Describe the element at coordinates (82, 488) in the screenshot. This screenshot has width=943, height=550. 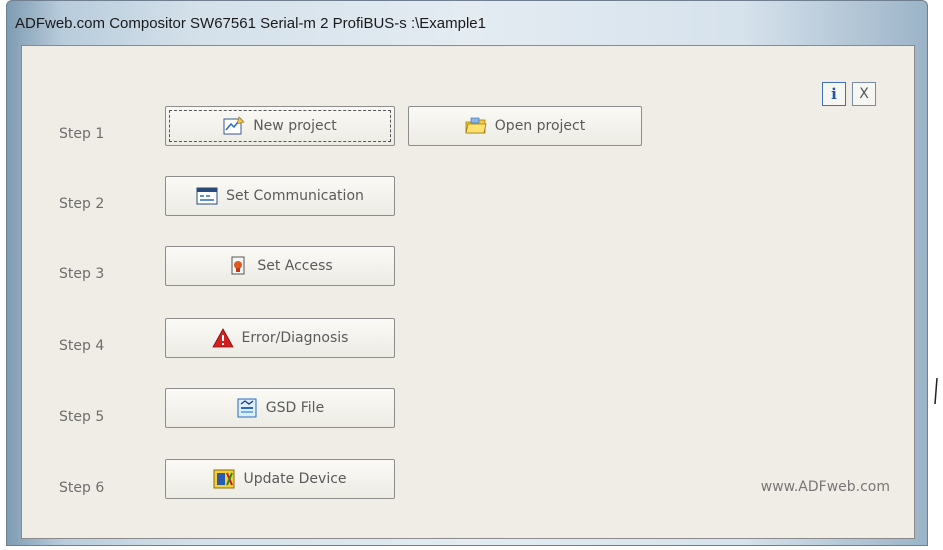
I see `step-6-label: Step 6` at that location.